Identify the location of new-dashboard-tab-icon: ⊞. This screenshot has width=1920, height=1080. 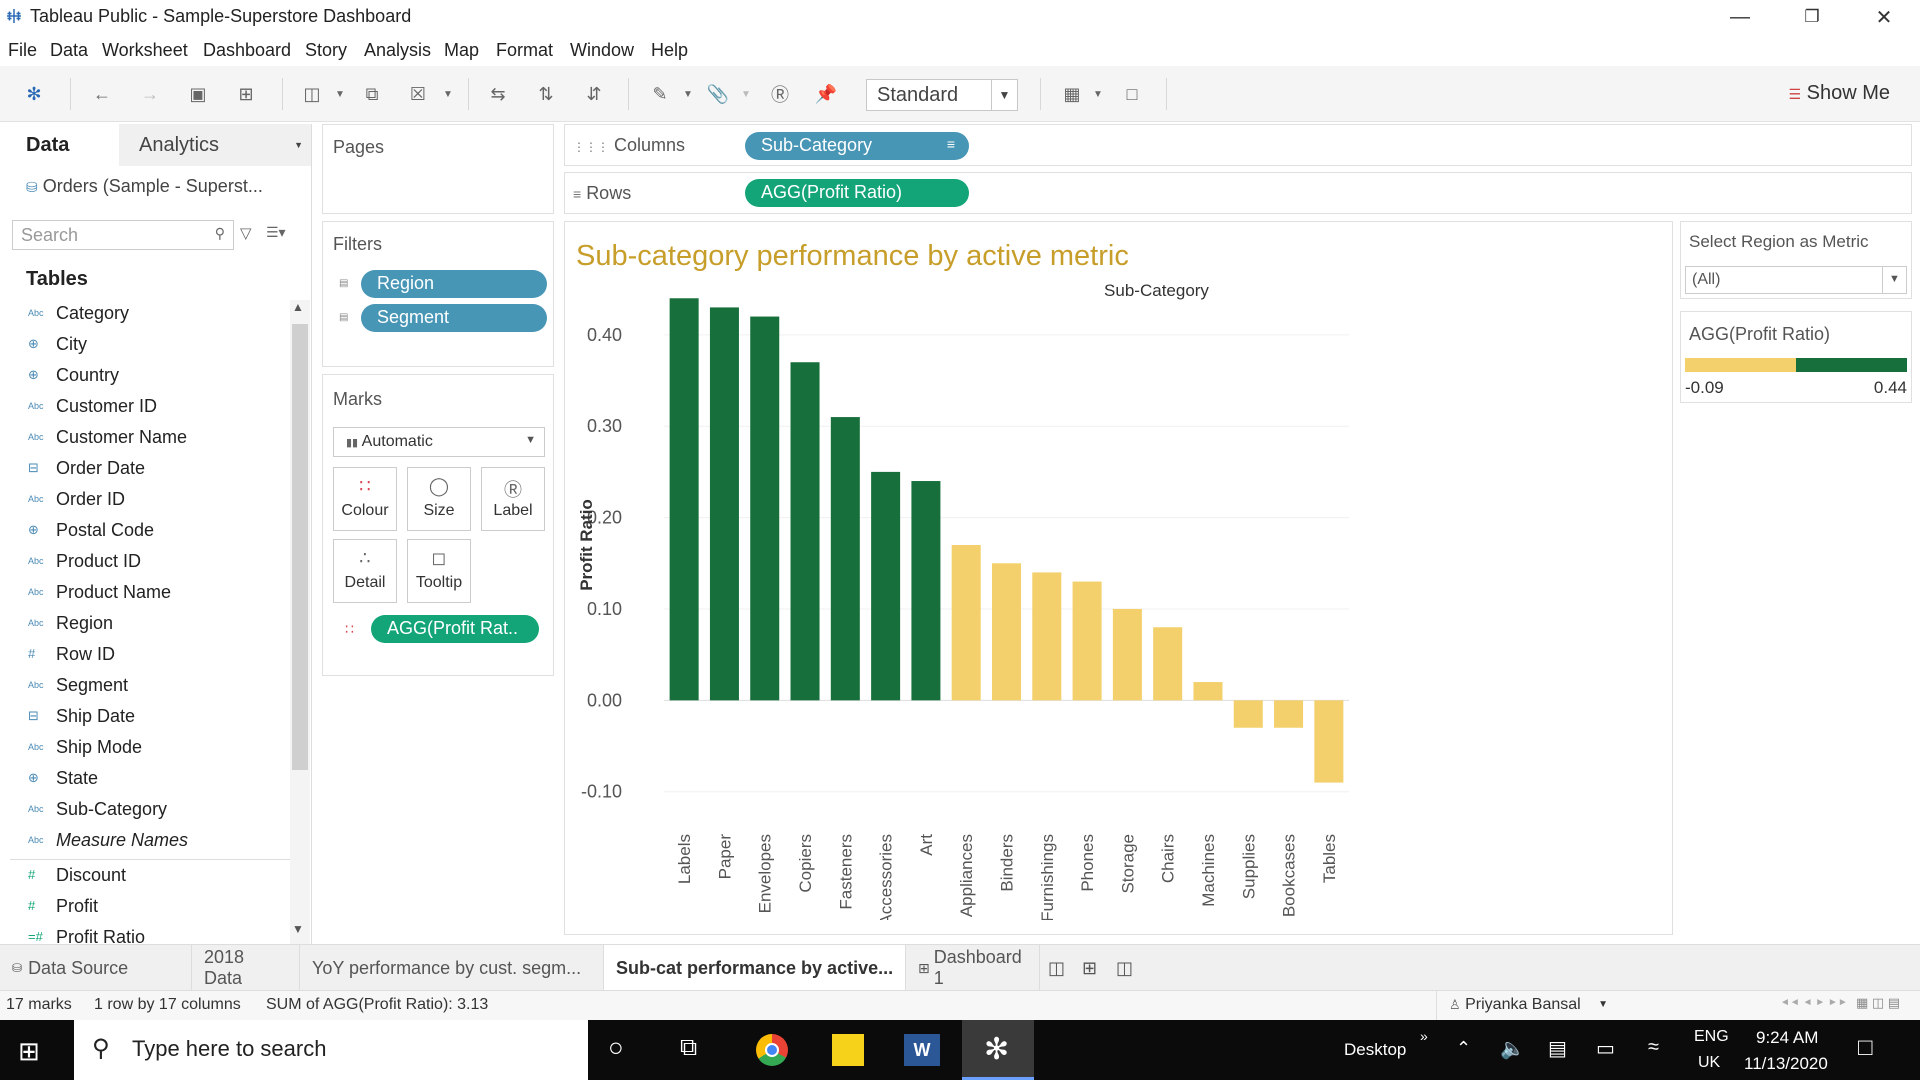
(1091, 968).